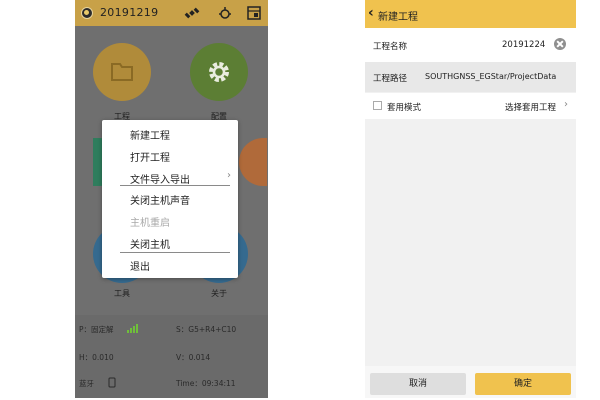 This screenshot has width=600, height=400. Describe the element at coordinates (418, 384) in the screenshot. I see `cancel-button: 取消` at that location.